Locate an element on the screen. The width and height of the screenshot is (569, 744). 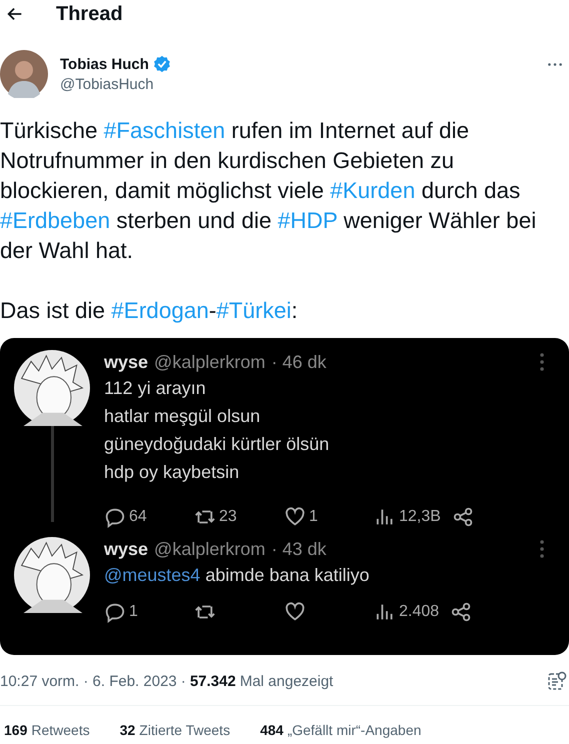
avatar is located at coordinates (24, 74).